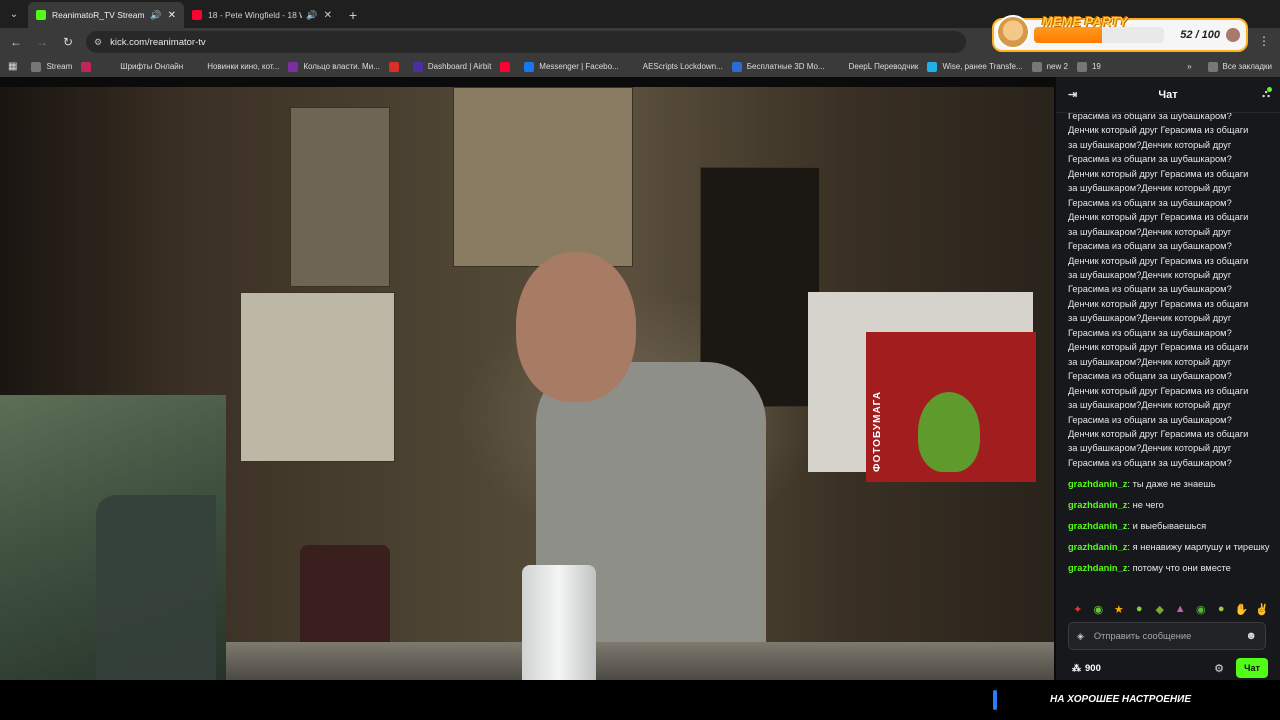 Image resolution: width=1280 pixels, height=720 pixels. Describe the element at coordinates (1264, 41) in the screenshot. I see `browser-menu-icon: ⋮` at that location.